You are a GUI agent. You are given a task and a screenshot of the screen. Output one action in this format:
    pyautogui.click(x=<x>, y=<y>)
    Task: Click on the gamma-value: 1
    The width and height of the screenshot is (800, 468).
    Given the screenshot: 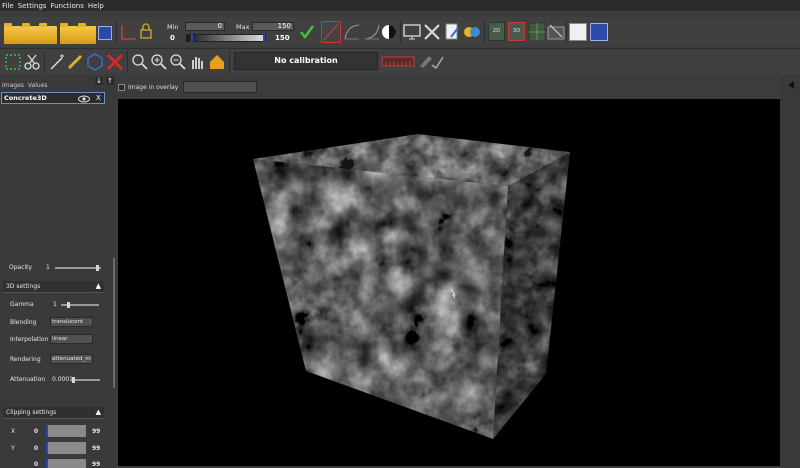 What is the action you would take?
    pyautogui.click(x=55, y=304)
    